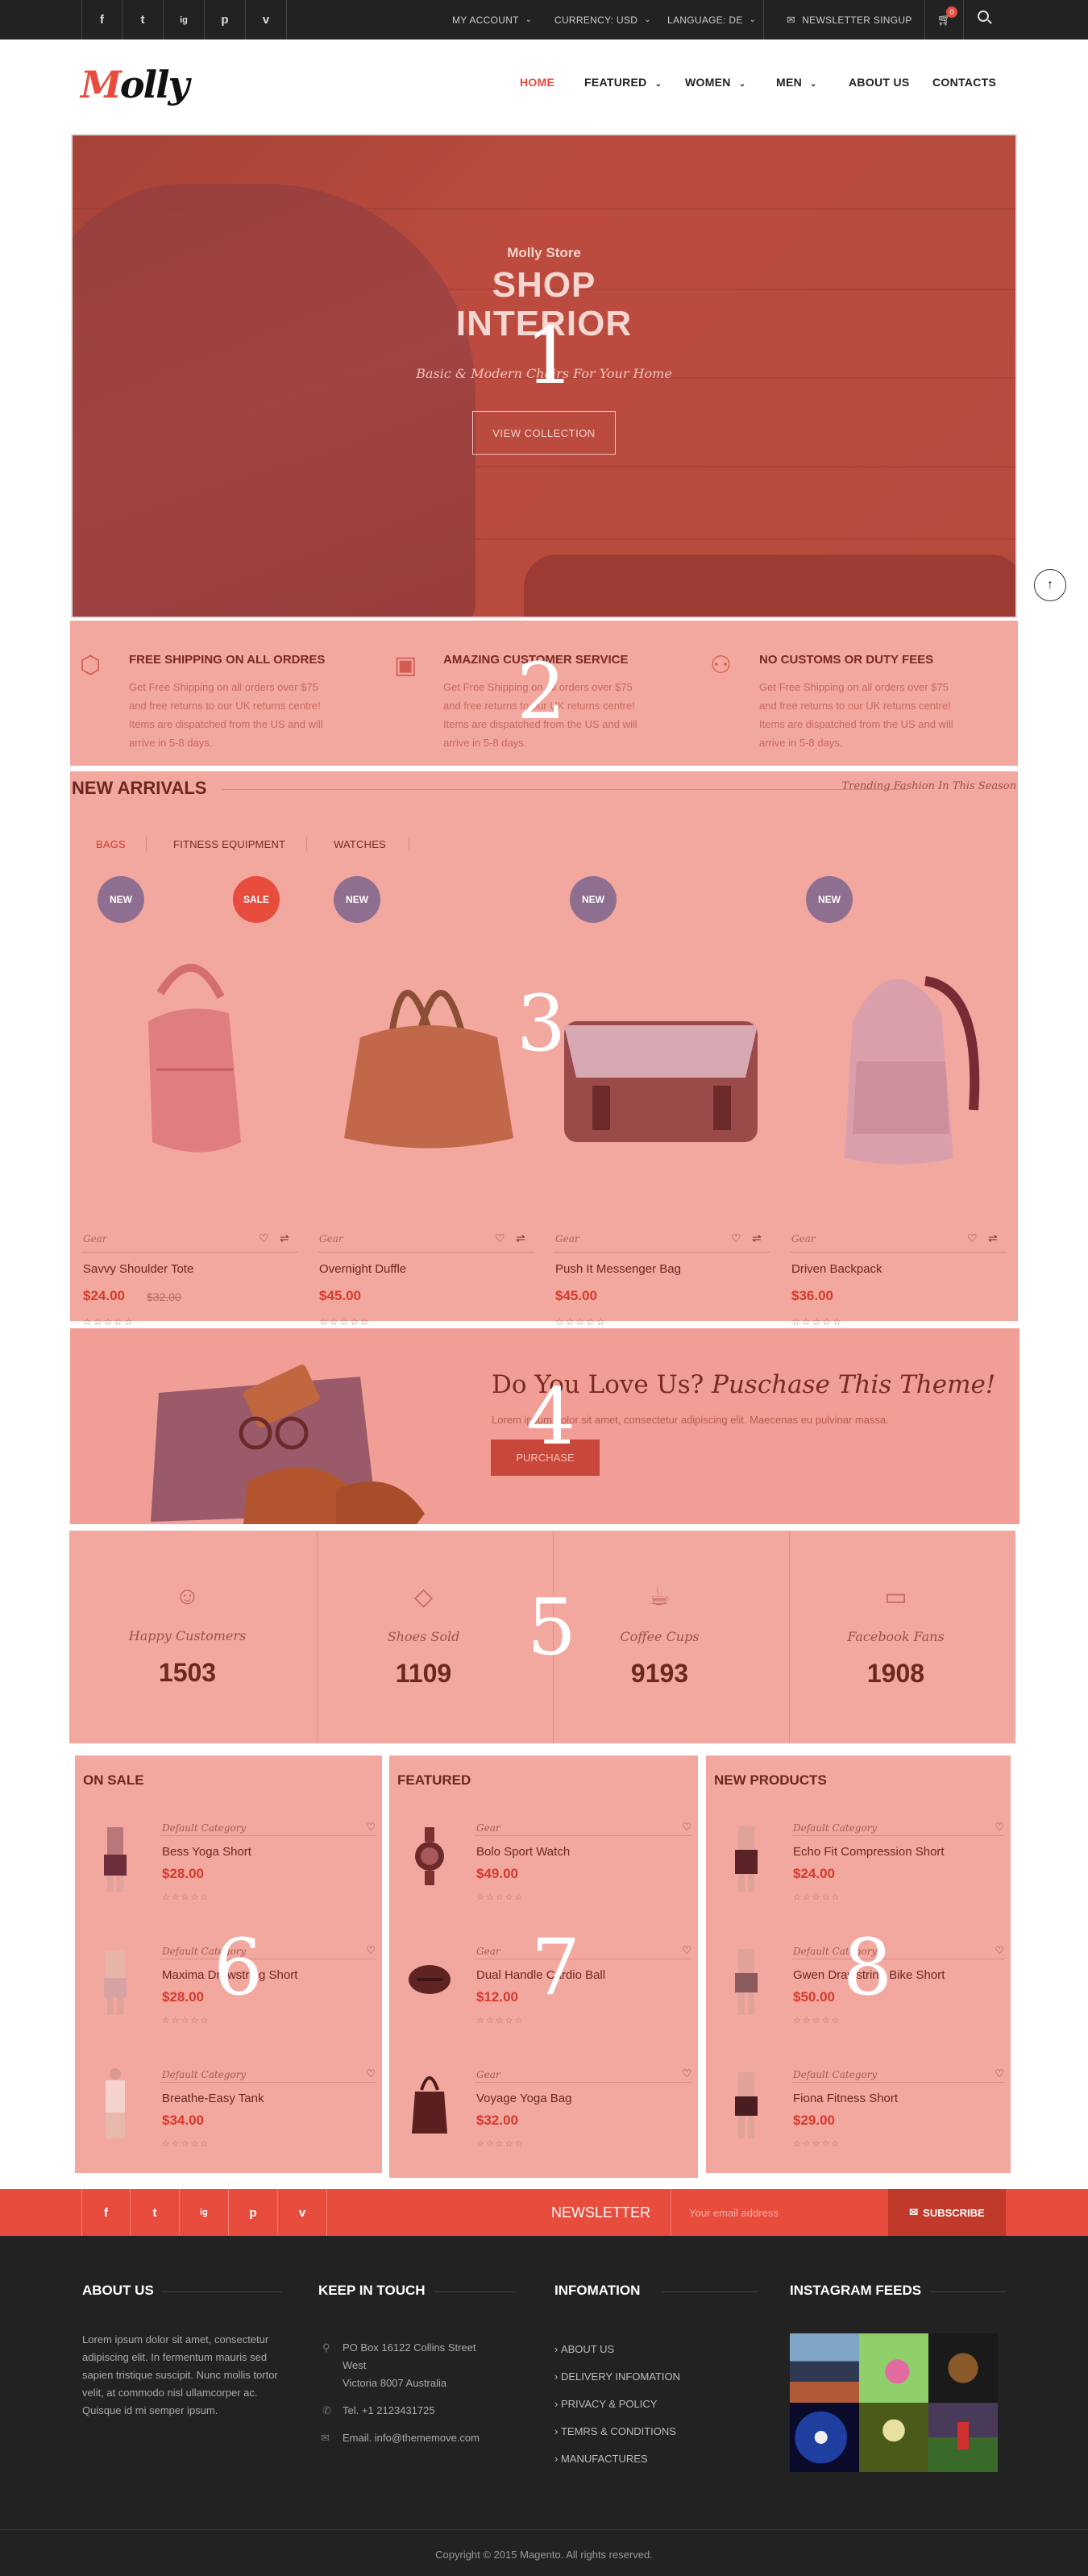  I want to click on nav-featured: FEATURED ⌄, so click(623, 82).